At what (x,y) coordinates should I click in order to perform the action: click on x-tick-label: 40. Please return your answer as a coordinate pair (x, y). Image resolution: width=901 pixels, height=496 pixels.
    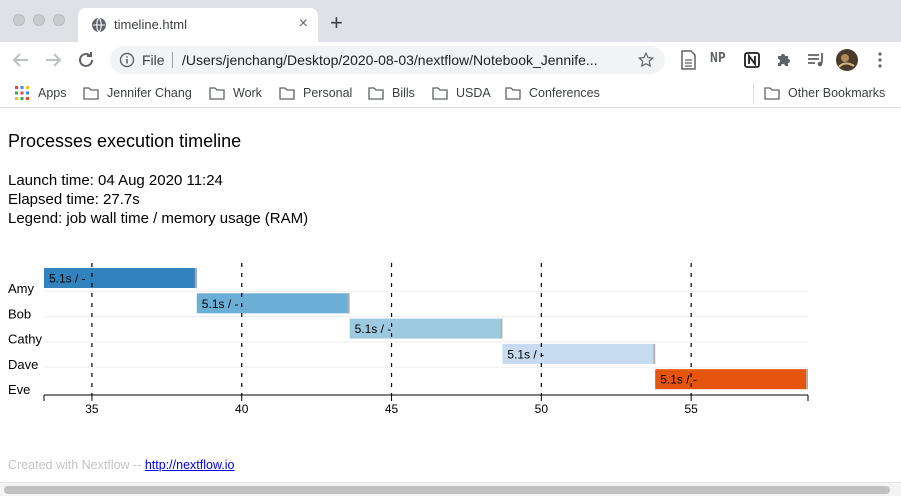
    Looking at the image, I should click on (242, 409).